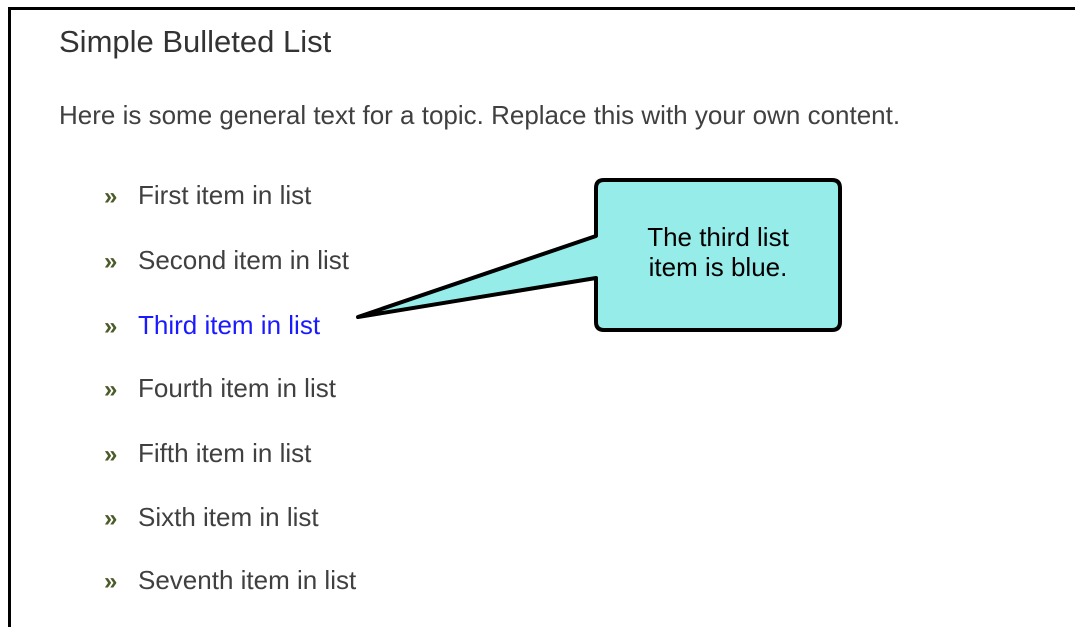 The image size is (1075, 627). I want to click on list-item: » Seventh item in list, so click(230, 580).